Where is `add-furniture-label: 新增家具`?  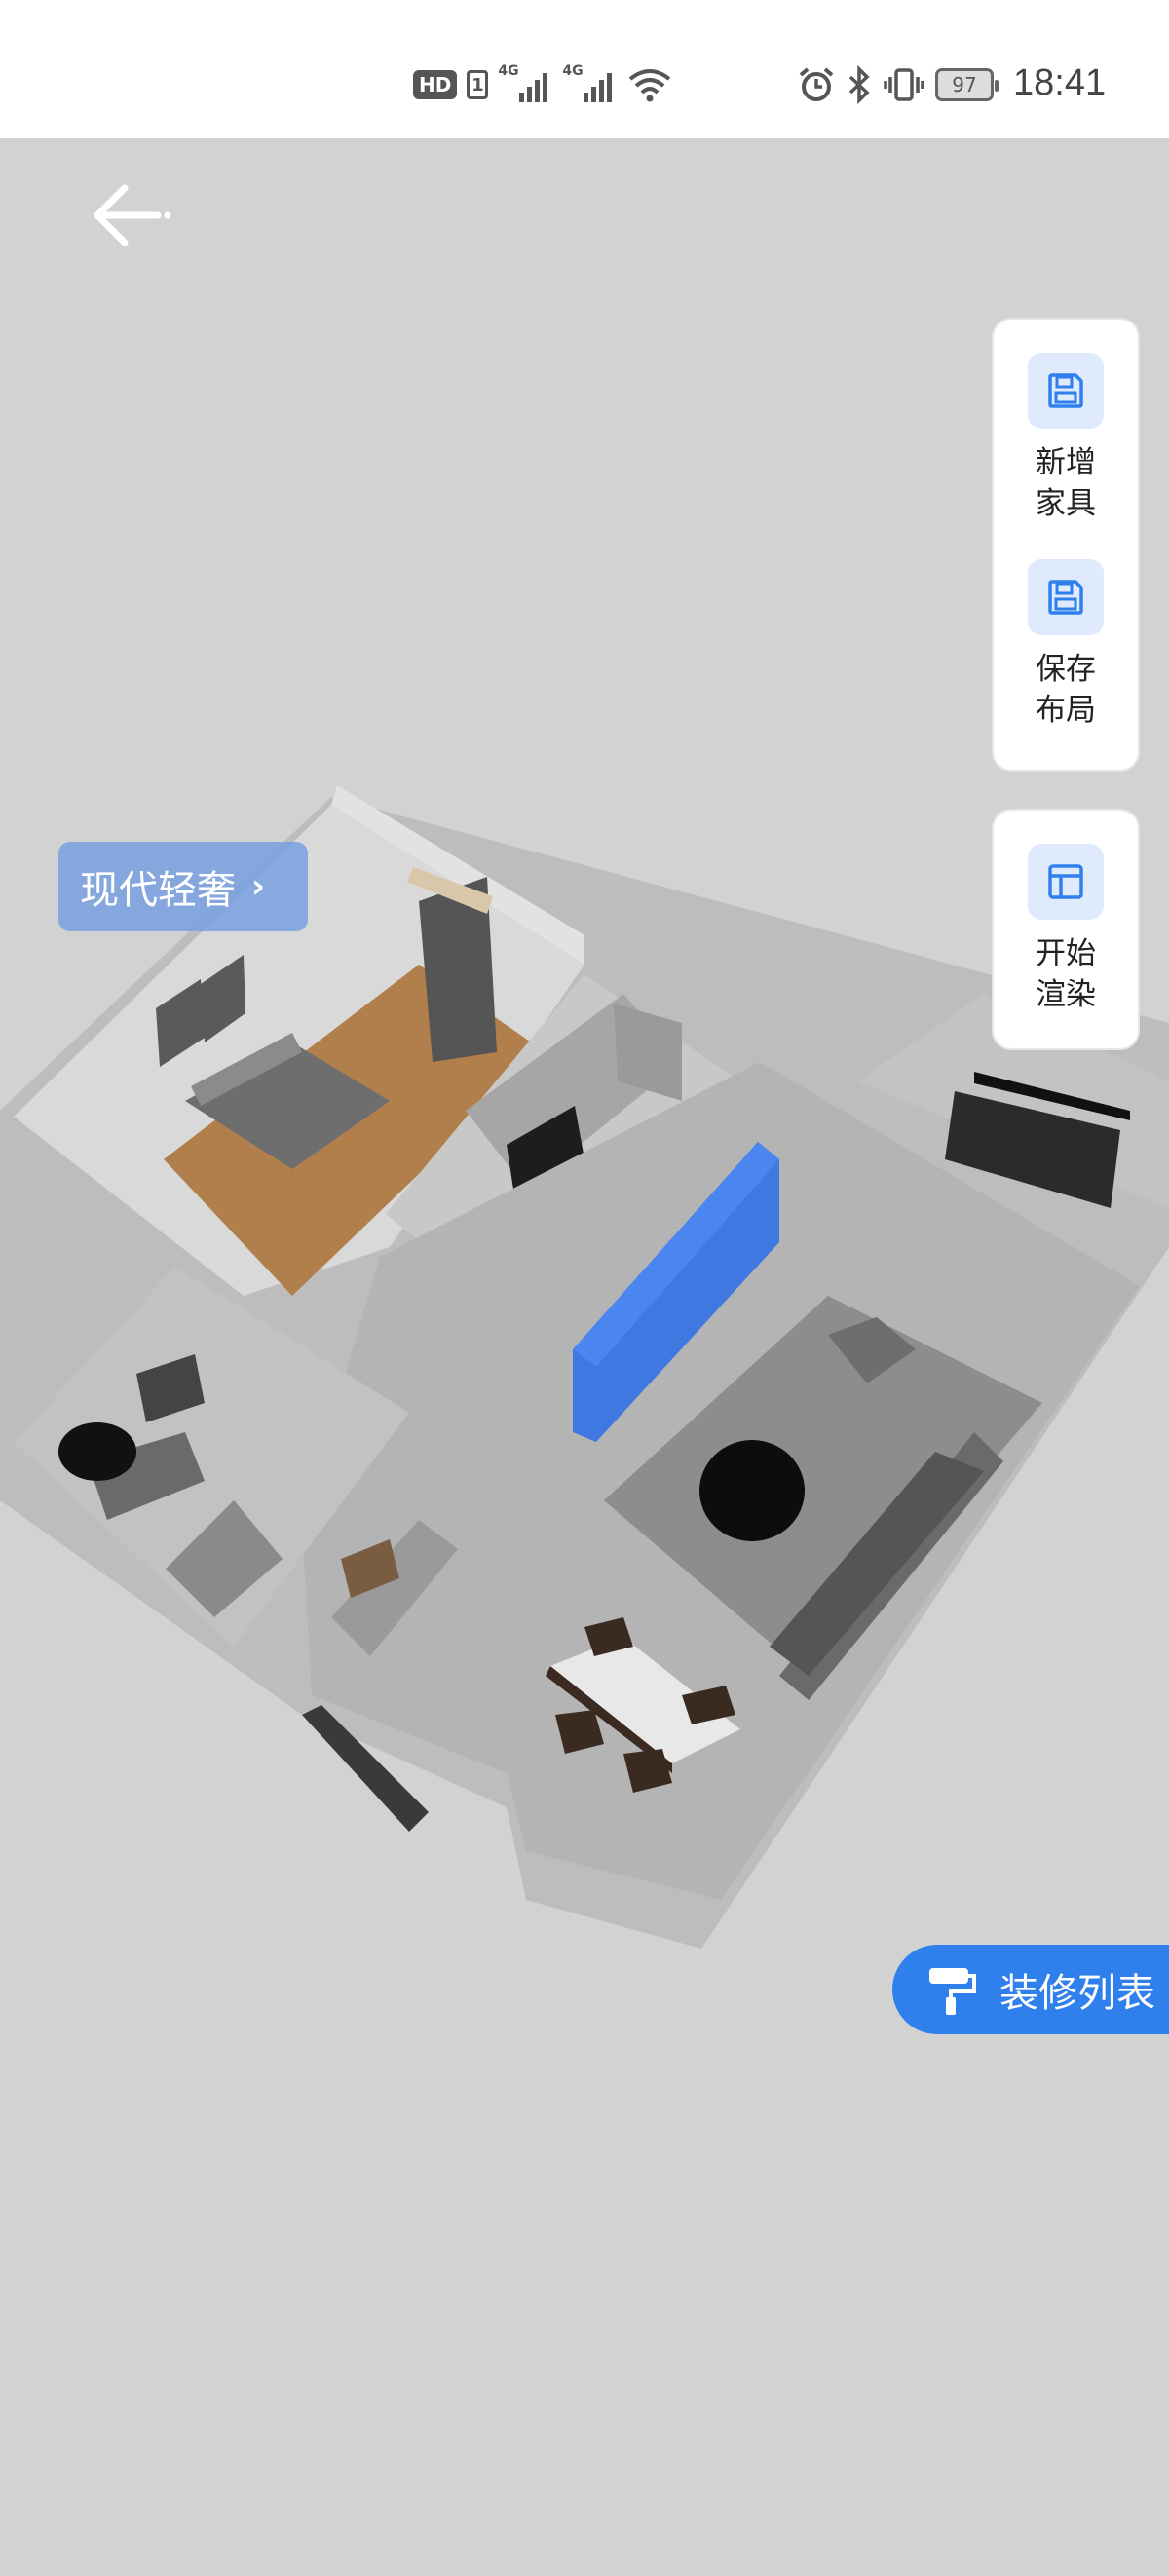 add-furniture-label: 新增家具 is located at coordinates (1066, 483).